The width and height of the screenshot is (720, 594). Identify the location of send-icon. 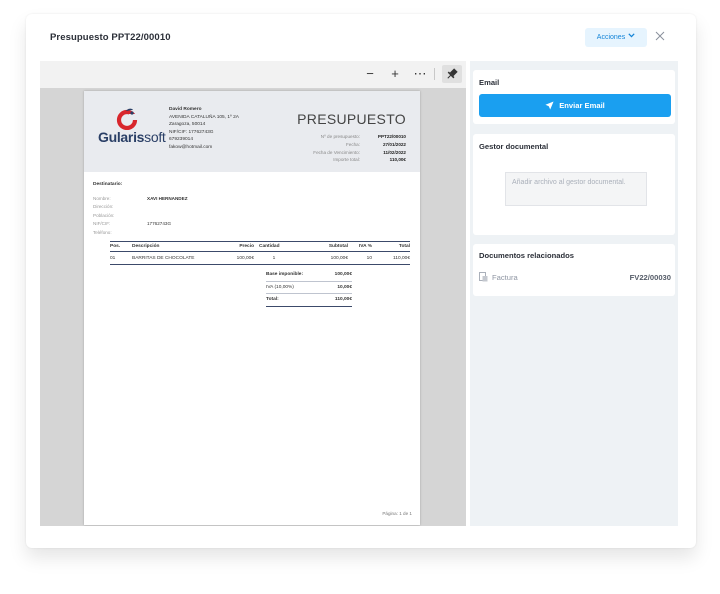
(549, 105).